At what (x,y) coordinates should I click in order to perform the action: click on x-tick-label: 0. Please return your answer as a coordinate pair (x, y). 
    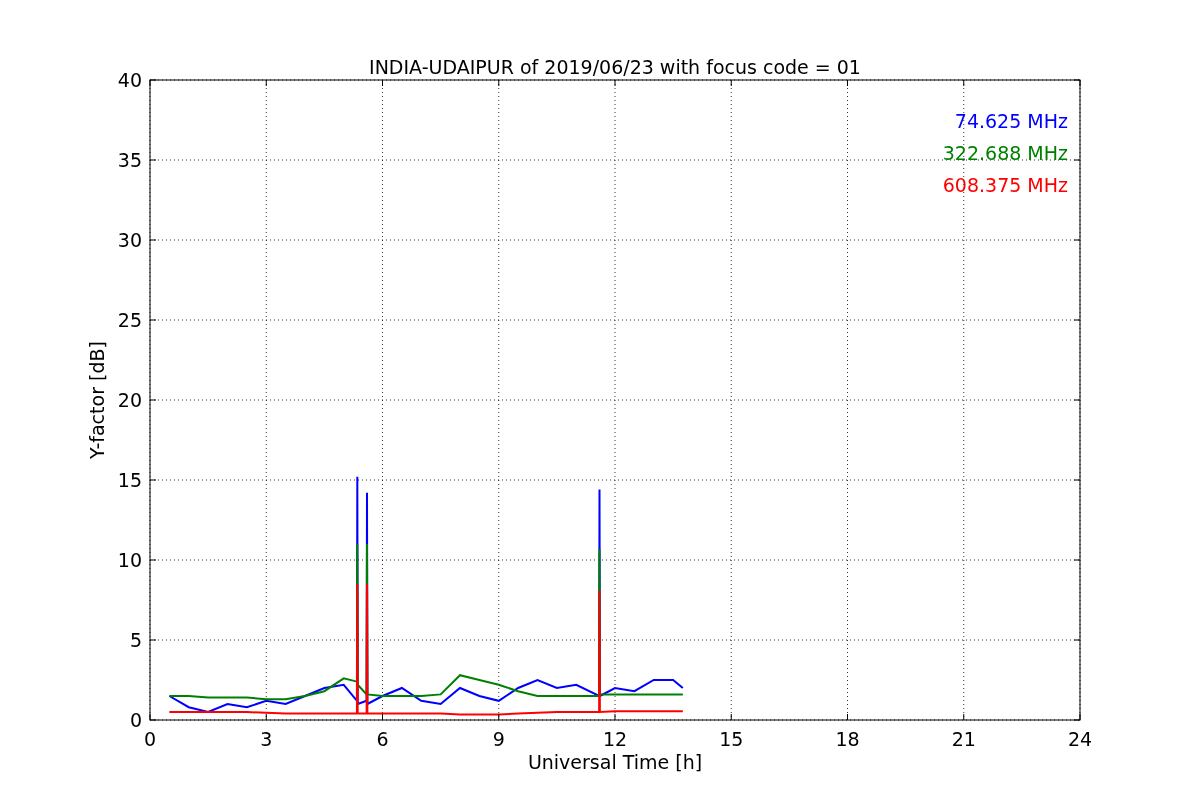
    Looking at the image, I should click on (150, 739).